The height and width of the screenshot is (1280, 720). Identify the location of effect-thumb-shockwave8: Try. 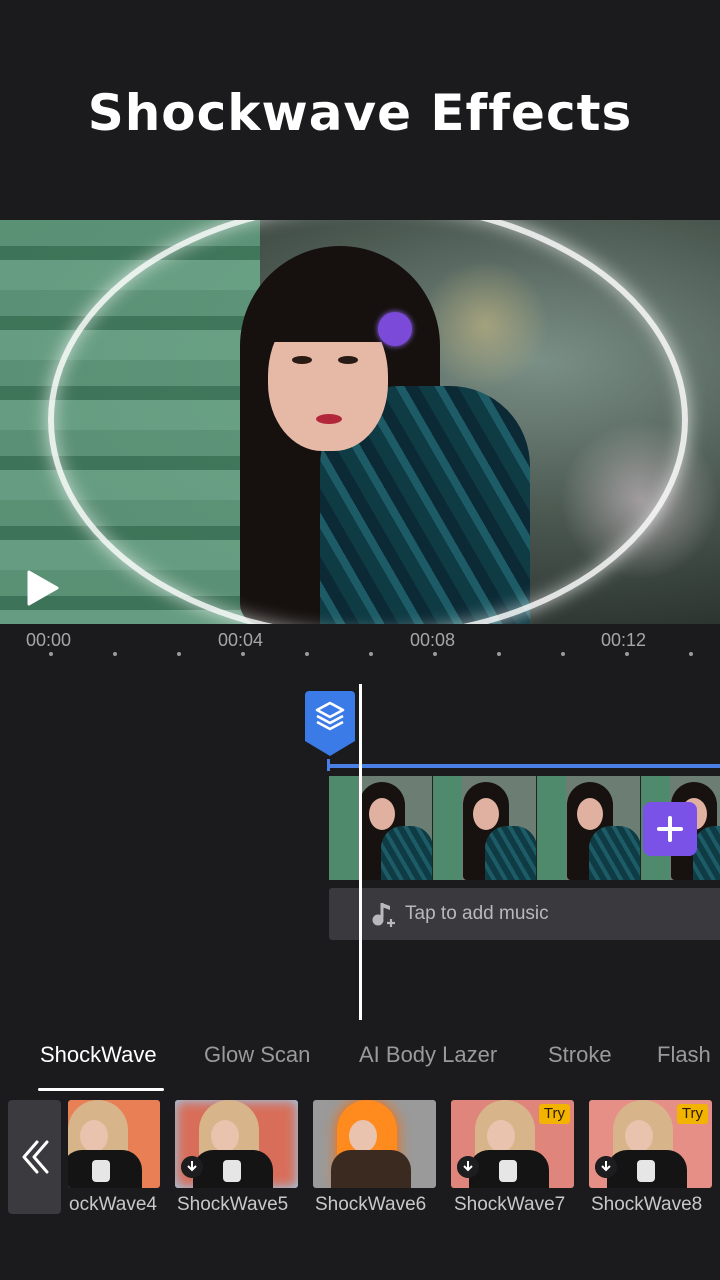
(650, 1144).